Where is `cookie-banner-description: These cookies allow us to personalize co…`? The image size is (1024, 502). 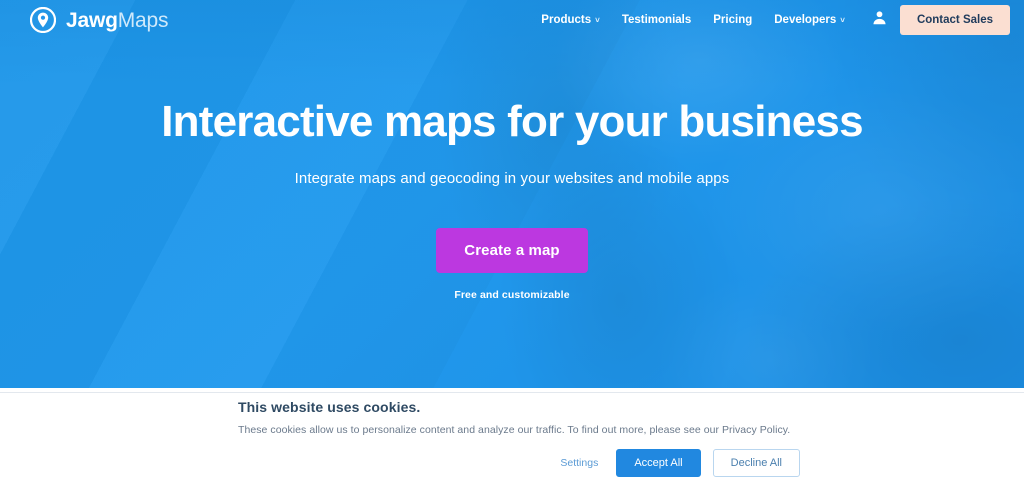
cookie-banner-description: These cookies allow us to personalize co… is located at coordinates (514, 430).